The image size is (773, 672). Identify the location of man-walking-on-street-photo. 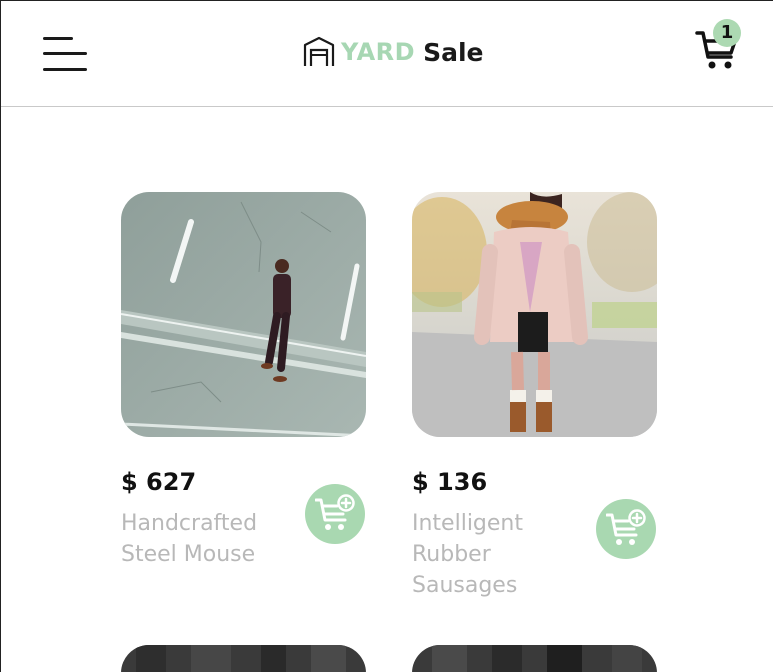
(243, 314).